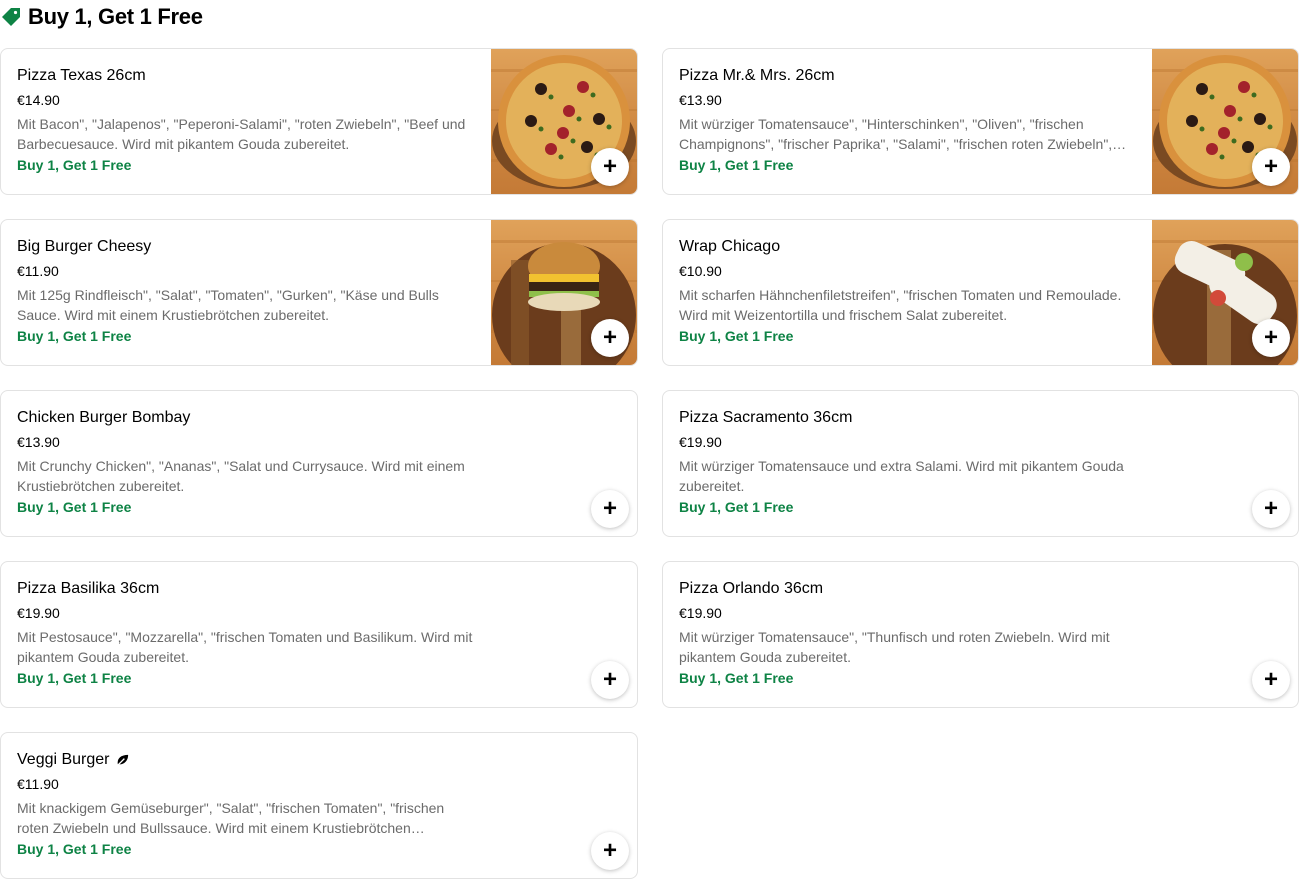  I want to click on item-name: Veggi Burger, so click(247, 760).